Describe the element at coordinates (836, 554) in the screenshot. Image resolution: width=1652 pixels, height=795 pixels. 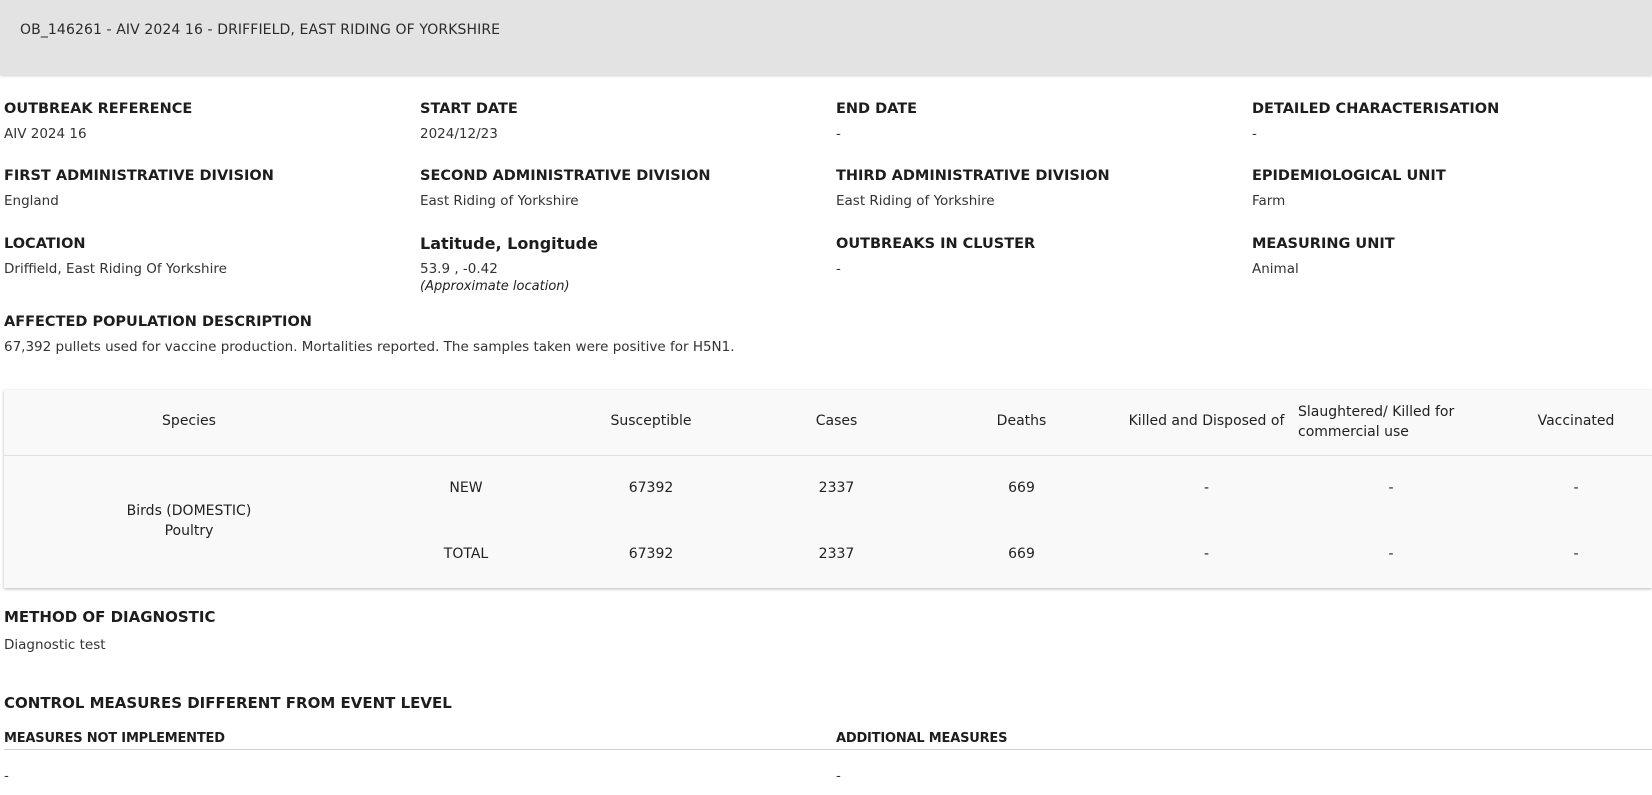
I see `row-total-cases: 2337` at that location.